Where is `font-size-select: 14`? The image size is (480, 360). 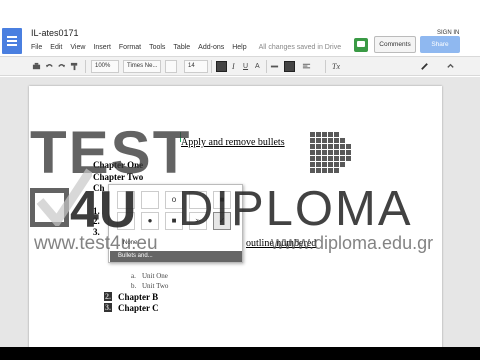 font-size-select: 14 is located at coordinates (196, 66).